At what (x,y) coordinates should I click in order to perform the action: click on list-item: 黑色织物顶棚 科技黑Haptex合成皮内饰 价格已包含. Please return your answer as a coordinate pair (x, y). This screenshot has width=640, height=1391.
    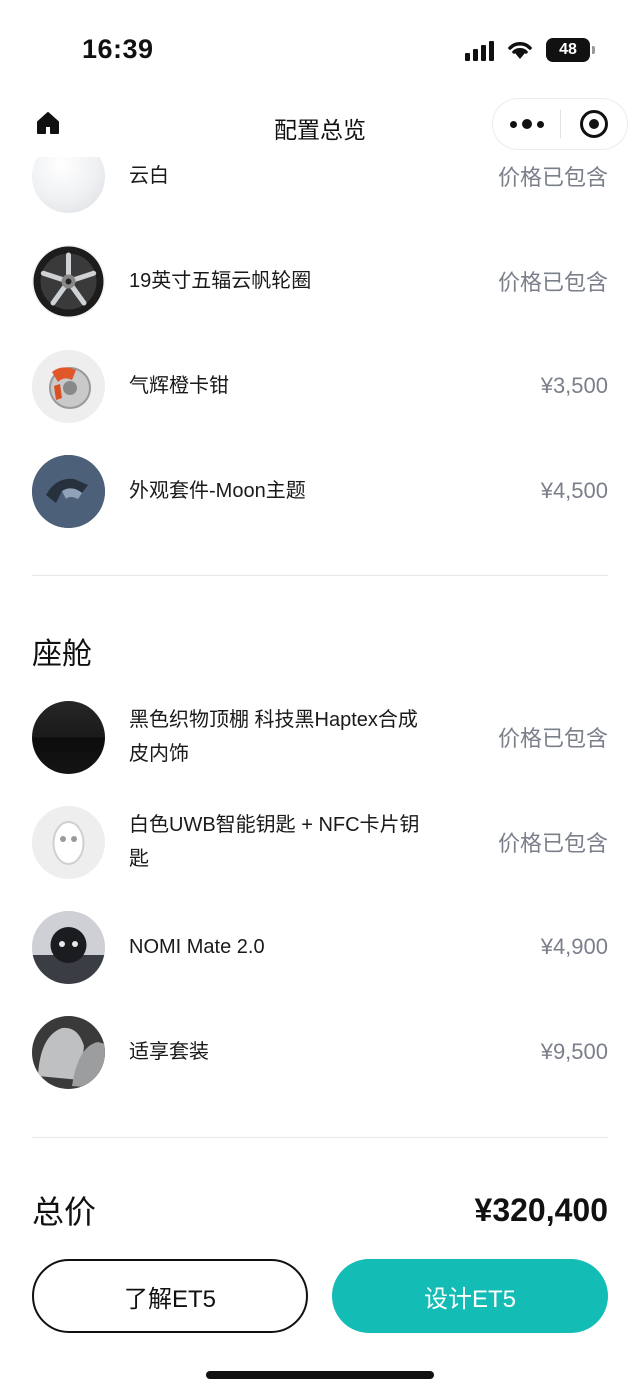
    Looking at the image, I should click on (320, 737).